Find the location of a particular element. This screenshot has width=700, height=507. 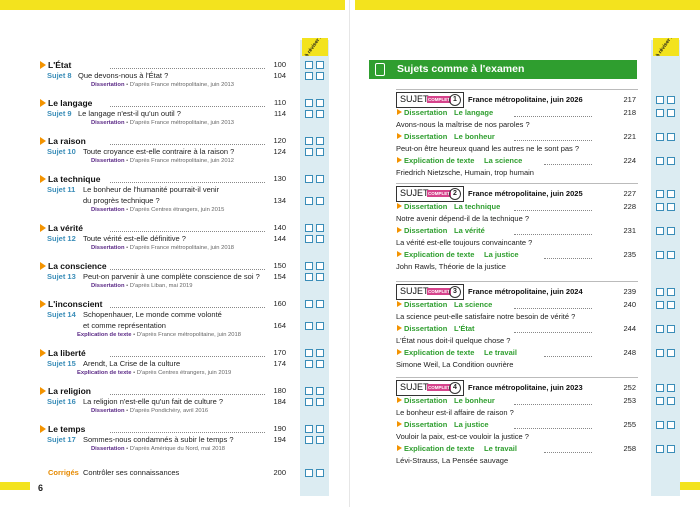

section-title: L'inconscient is located at coordinates (70, 304).